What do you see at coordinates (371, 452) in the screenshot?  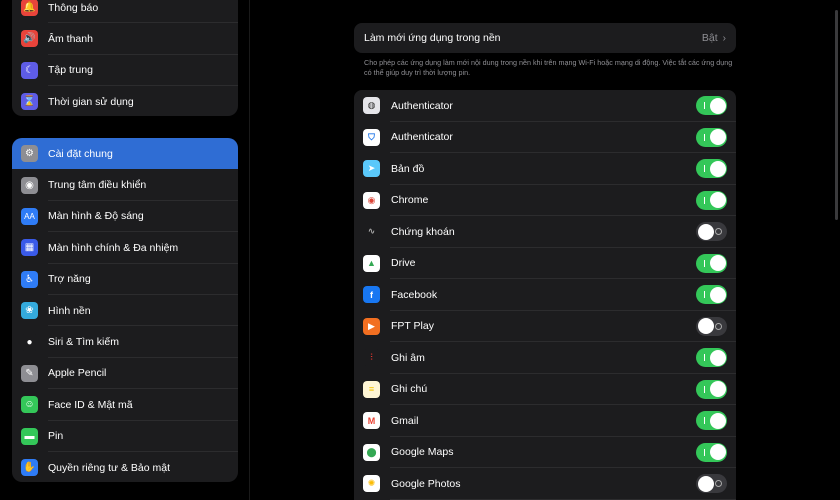 I see `google-maps-icon: ⬤` at bounding box center [371, 452].